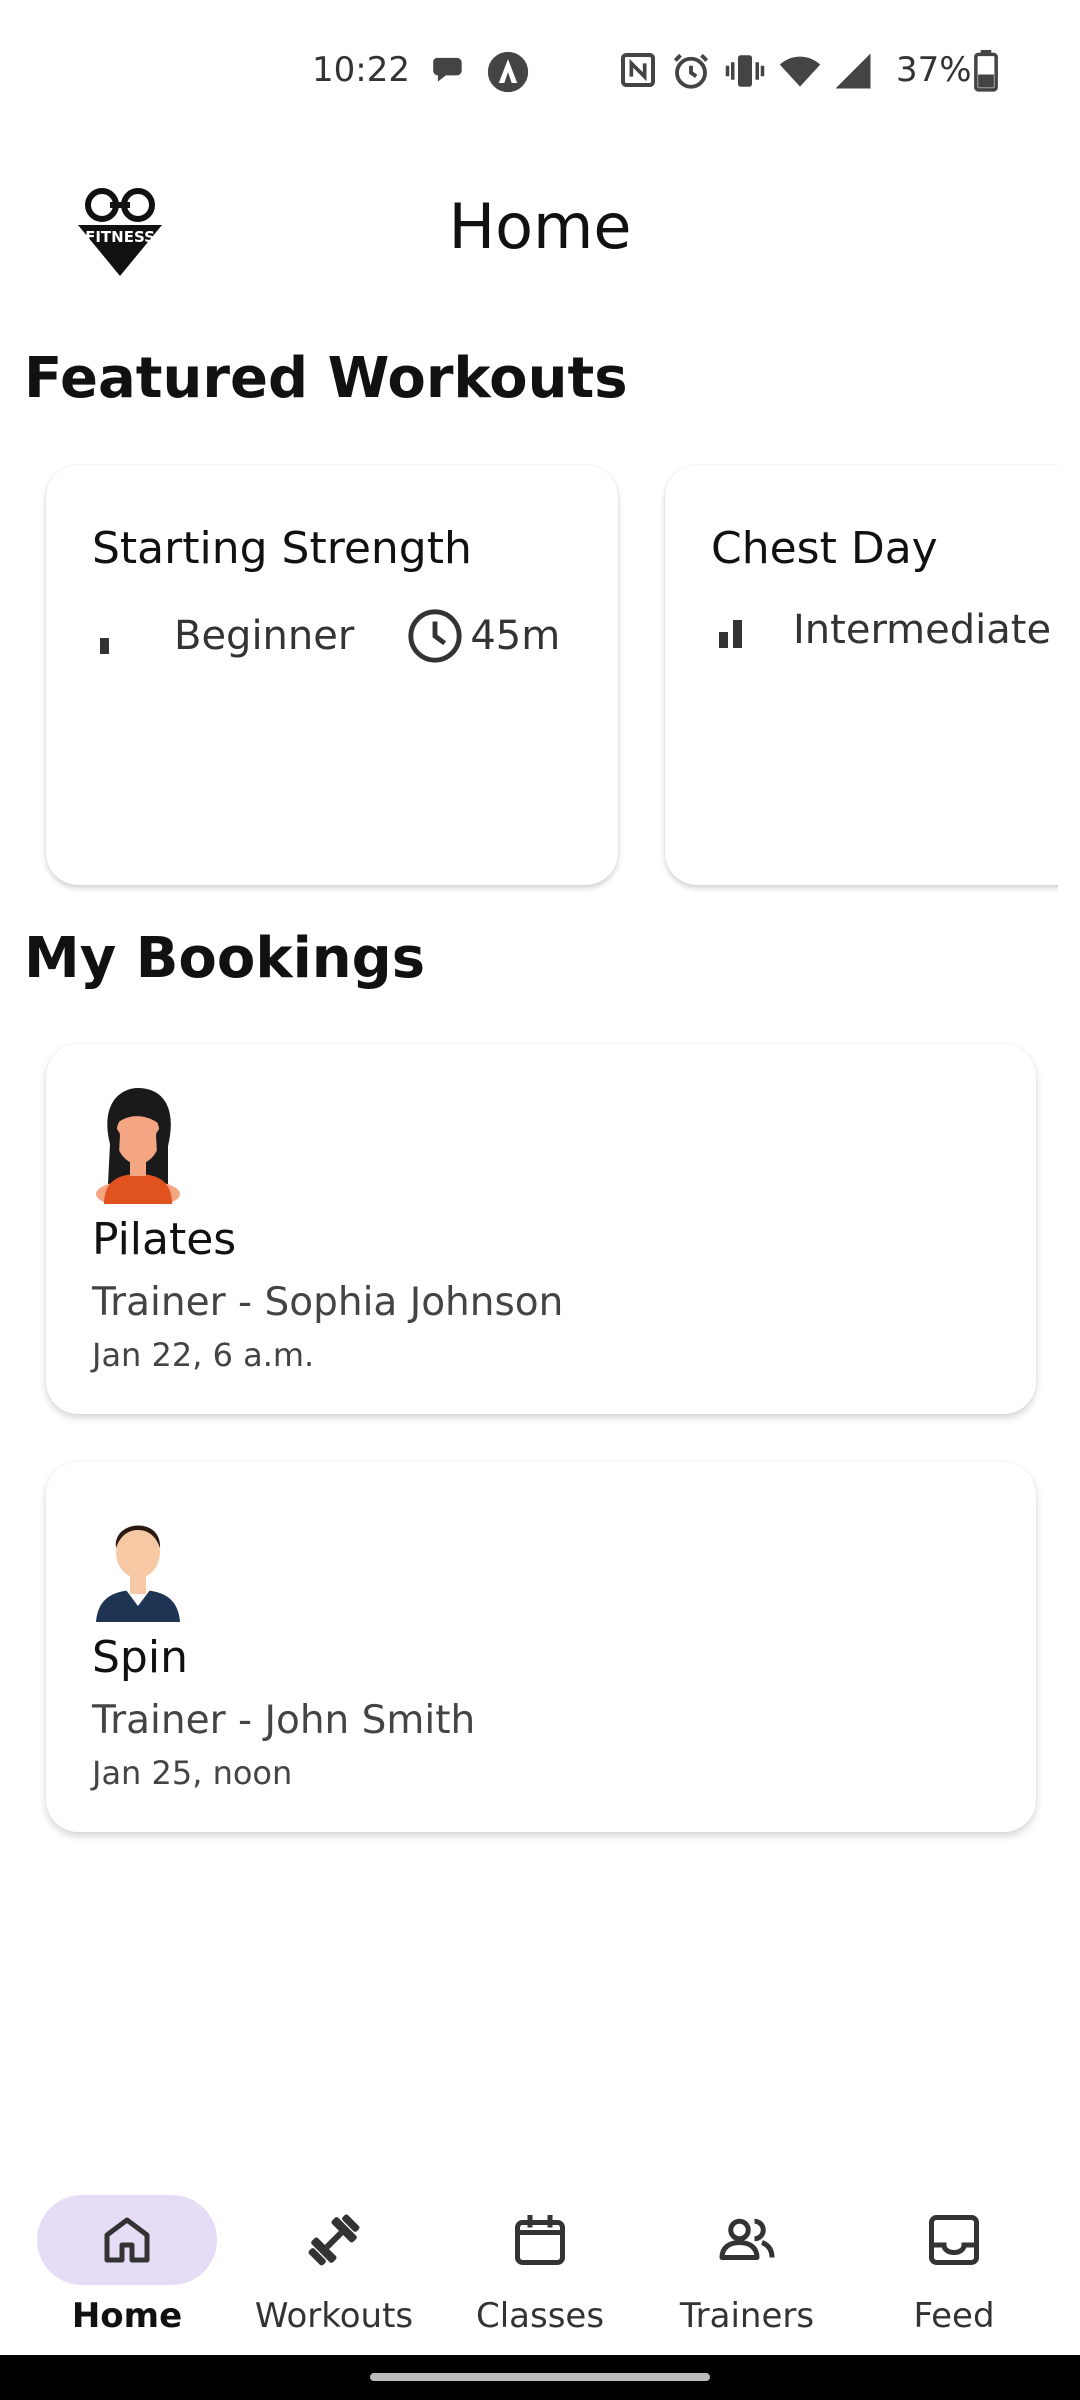  Describe the element at coordinates (934, 70) in the screenshot. I see `battery-percent: 37%` at that location.